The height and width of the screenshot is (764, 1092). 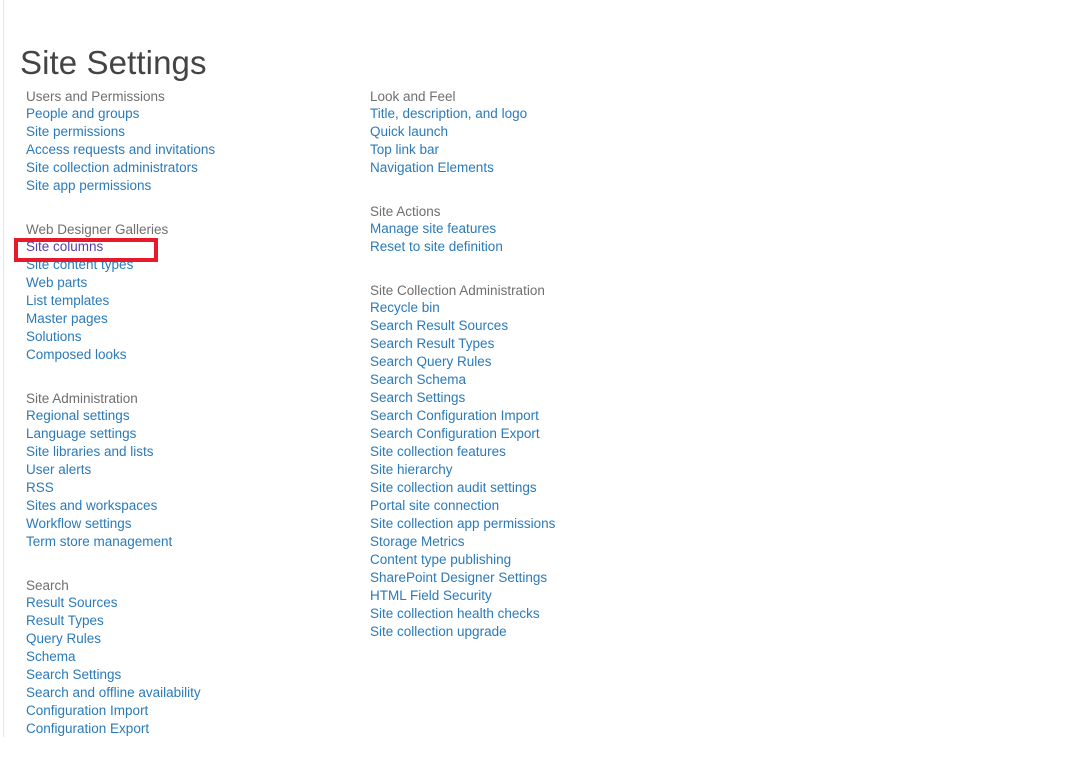 What do you see at coordinates (431, 361) in the screenshot?
I see `settings-link-search-query-rules: Search Query Rules` at bounding box center [431, 361].